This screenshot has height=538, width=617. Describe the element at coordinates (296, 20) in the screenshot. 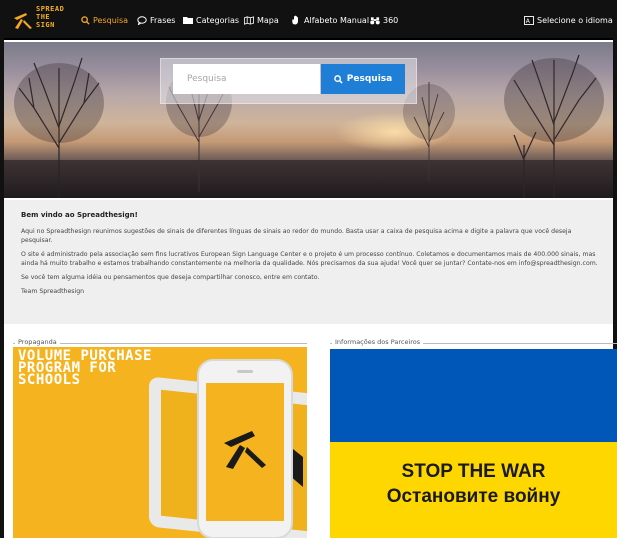

I see `hand-icon` at that location.